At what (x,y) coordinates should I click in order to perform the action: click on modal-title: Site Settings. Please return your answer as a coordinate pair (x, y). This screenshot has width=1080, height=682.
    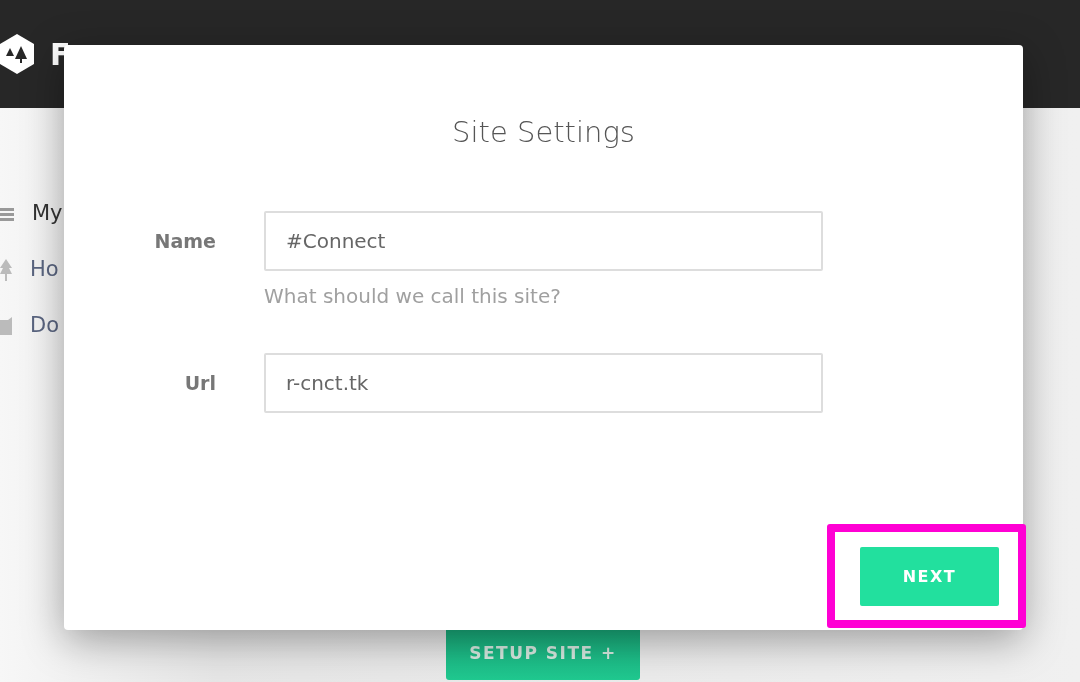
    Looking at the image, I should click on (543, 132).